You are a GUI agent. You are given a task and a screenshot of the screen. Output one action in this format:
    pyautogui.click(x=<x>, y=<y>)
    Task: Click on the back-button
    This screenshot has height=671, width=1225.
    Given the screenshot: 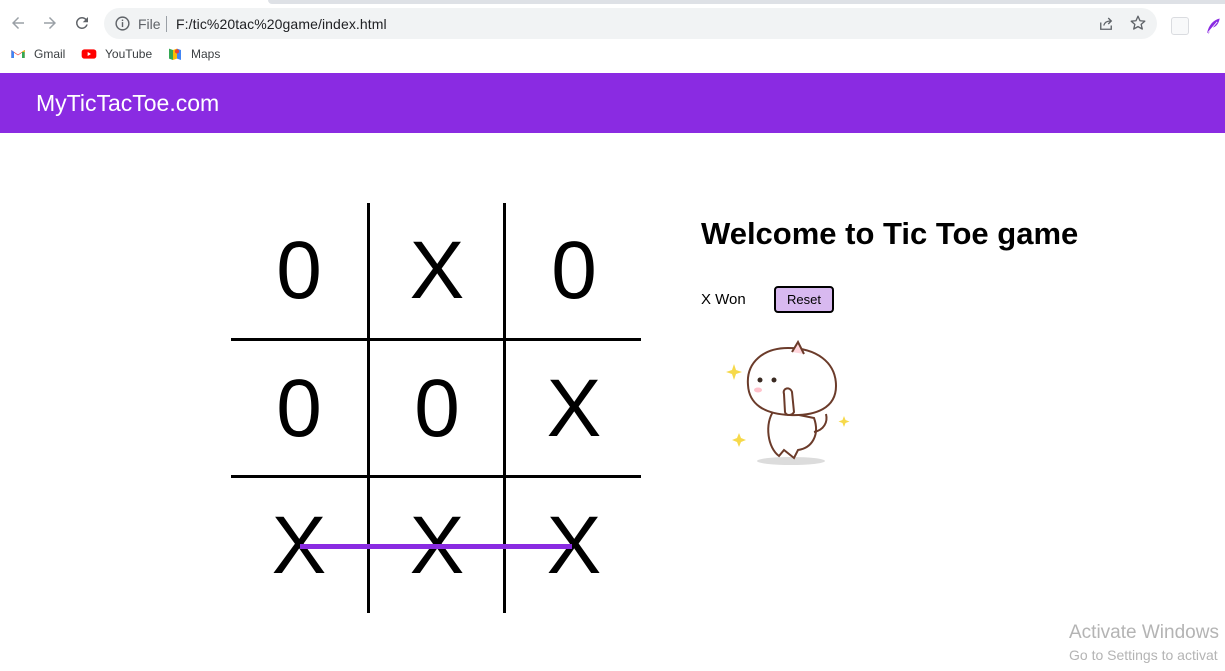 What is the action you would take?
    pyautogui.click(x=18, y=23)
    